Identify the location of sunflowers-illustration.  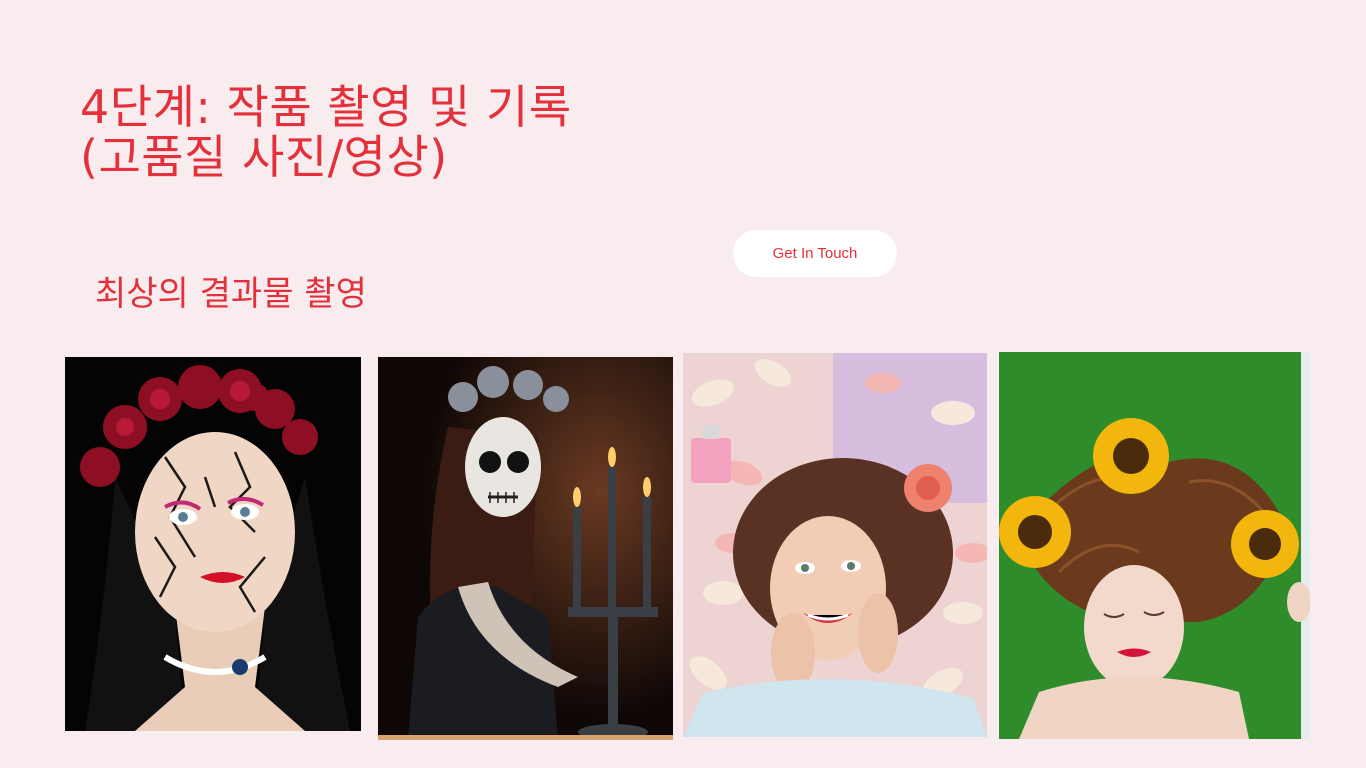
(1154, 545).